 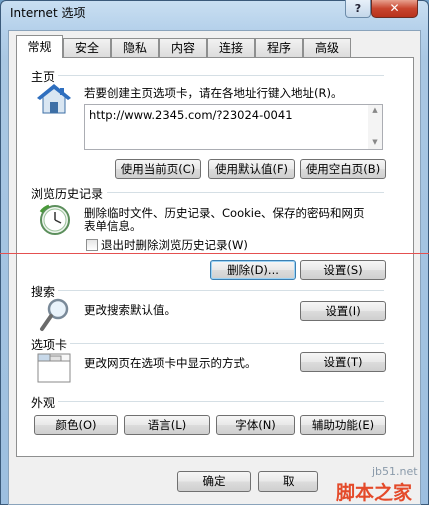 What do you see at coordinates (174, 245) in the screenshot?
I see `delete-on-exit-label: 退出时删除浏览历史记录(W)` at bounding box center [174, 245].